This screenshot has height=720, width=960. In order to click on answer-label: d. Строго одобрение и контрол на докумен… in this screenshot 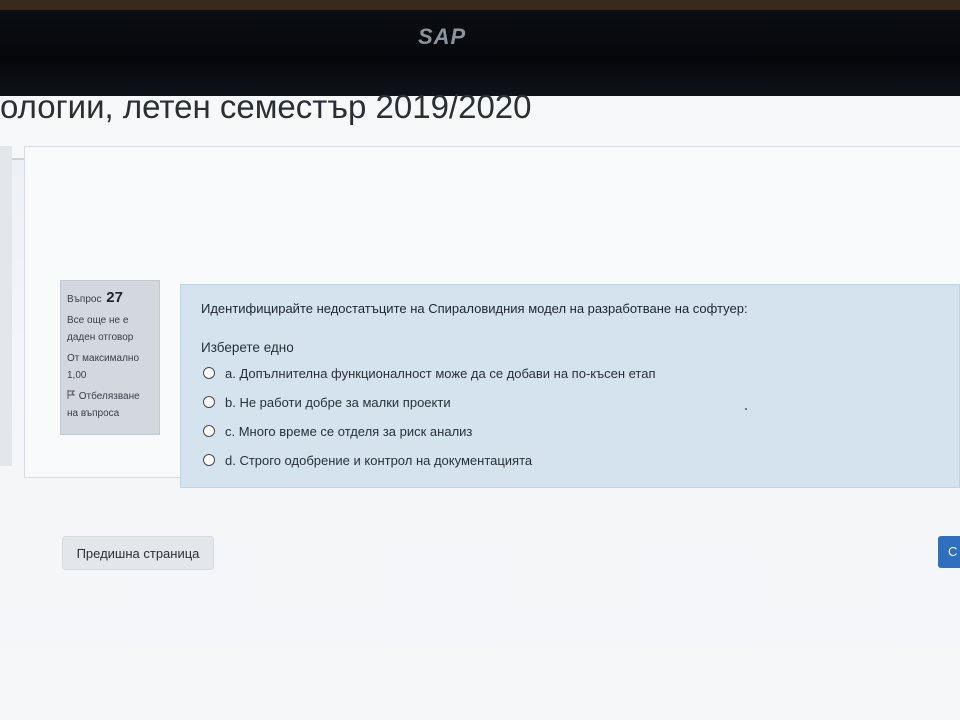, I will do `click(379, 460)`.